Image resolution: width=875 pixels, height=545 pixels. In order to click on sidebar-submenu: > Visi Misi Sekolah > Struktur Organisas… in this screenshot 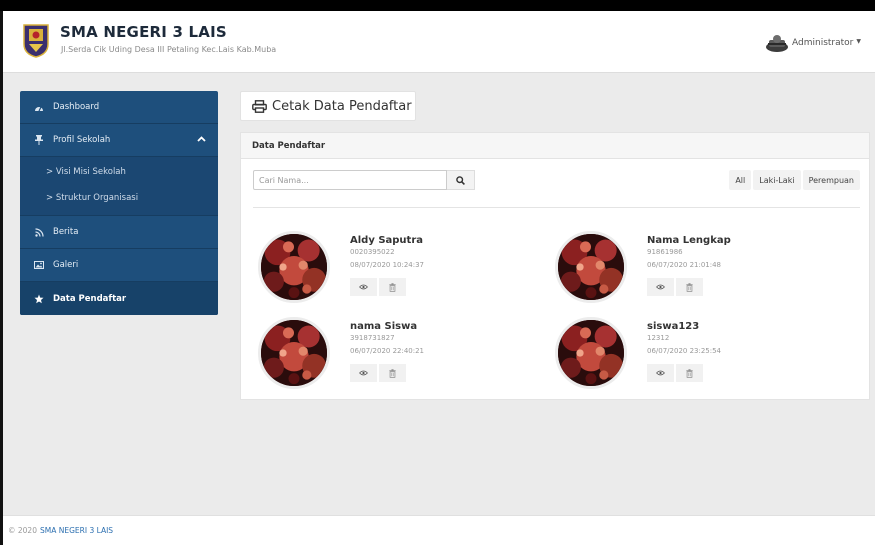, I will do `click(119, 186)`.